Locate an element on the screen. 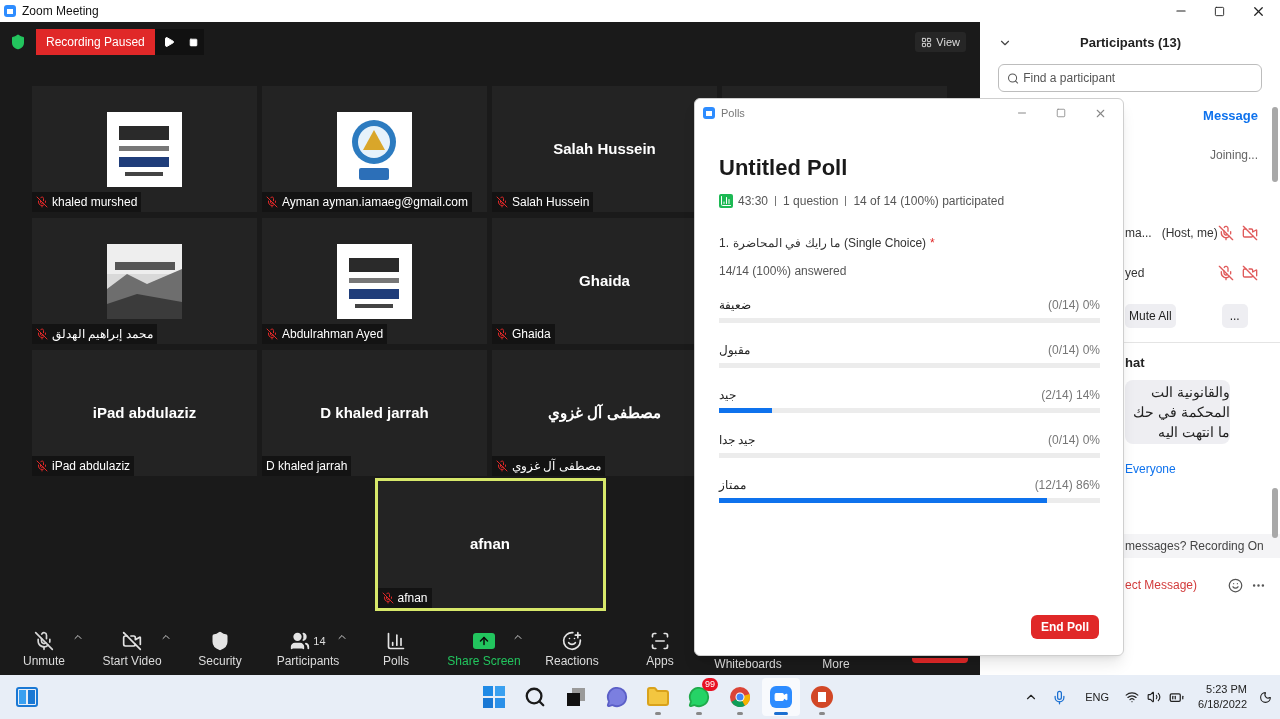 The width and height of the screenshot is (1280, 719). toolbar-button: Security is located at coordinates (220, 646).